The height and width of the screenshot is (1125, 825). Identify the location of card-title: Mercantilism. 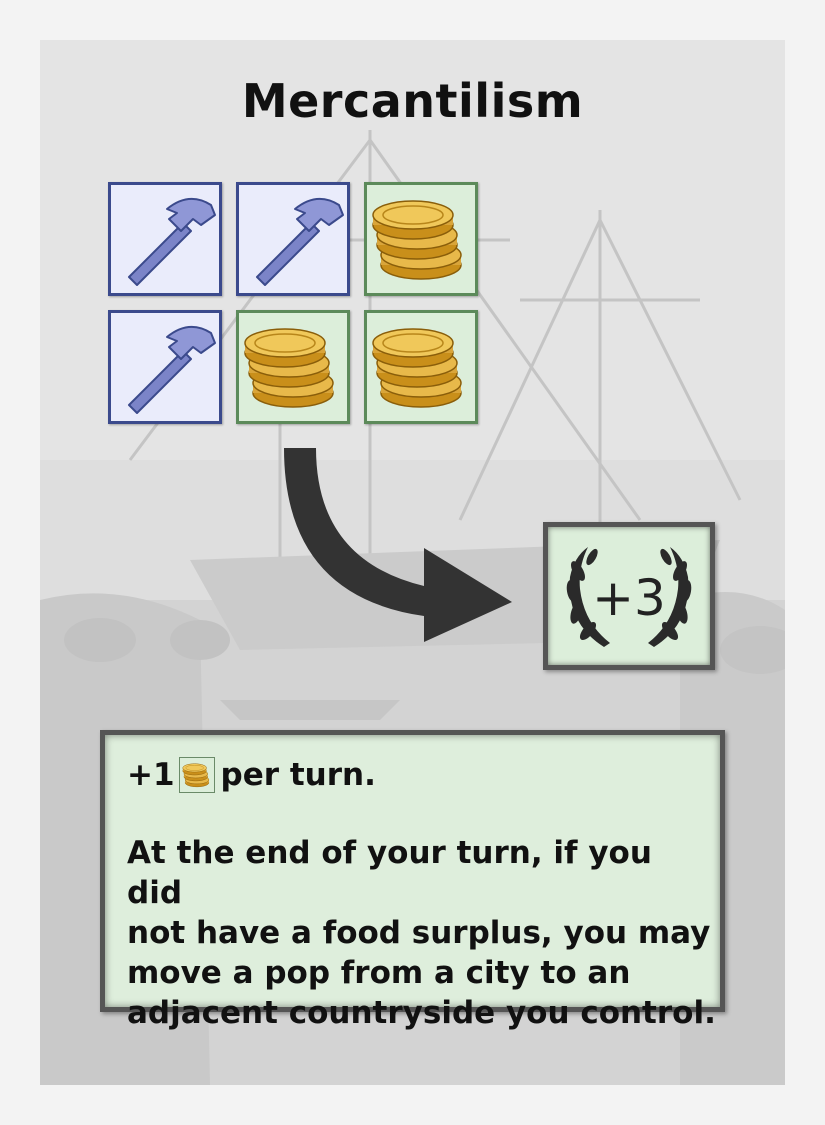
(412, 101).